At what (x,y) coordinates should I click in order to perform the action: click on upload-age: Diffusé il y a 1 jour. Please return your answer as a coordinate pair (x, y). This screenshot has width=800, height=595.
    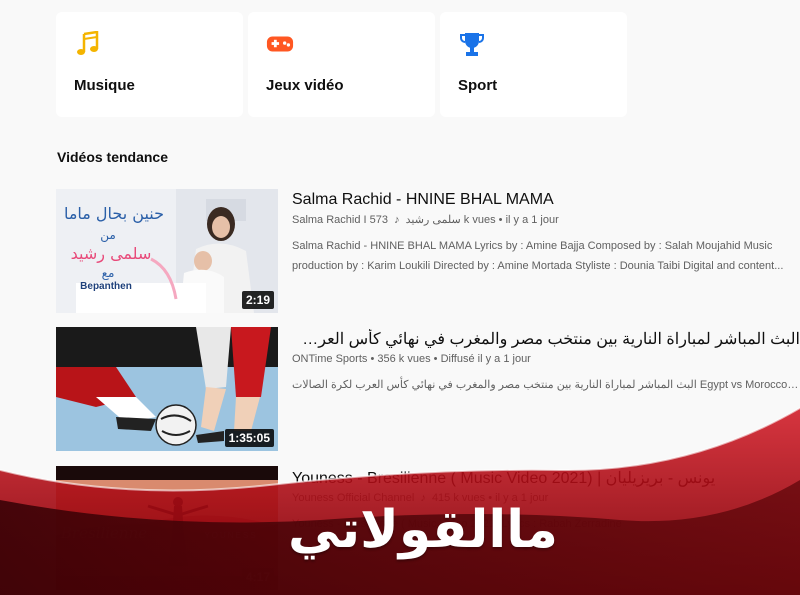
    Looking at the image, I should click on (485, 359).